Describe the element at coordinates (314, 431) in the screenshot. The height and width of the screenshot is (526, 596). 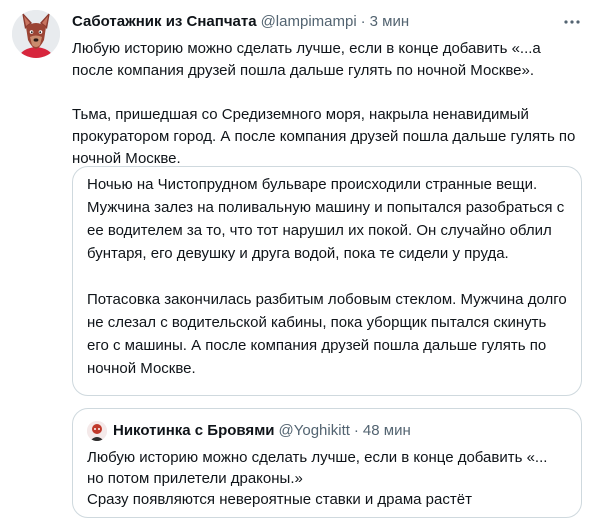
I see `quoted-author-handle: @Yoghikitt` at that location.